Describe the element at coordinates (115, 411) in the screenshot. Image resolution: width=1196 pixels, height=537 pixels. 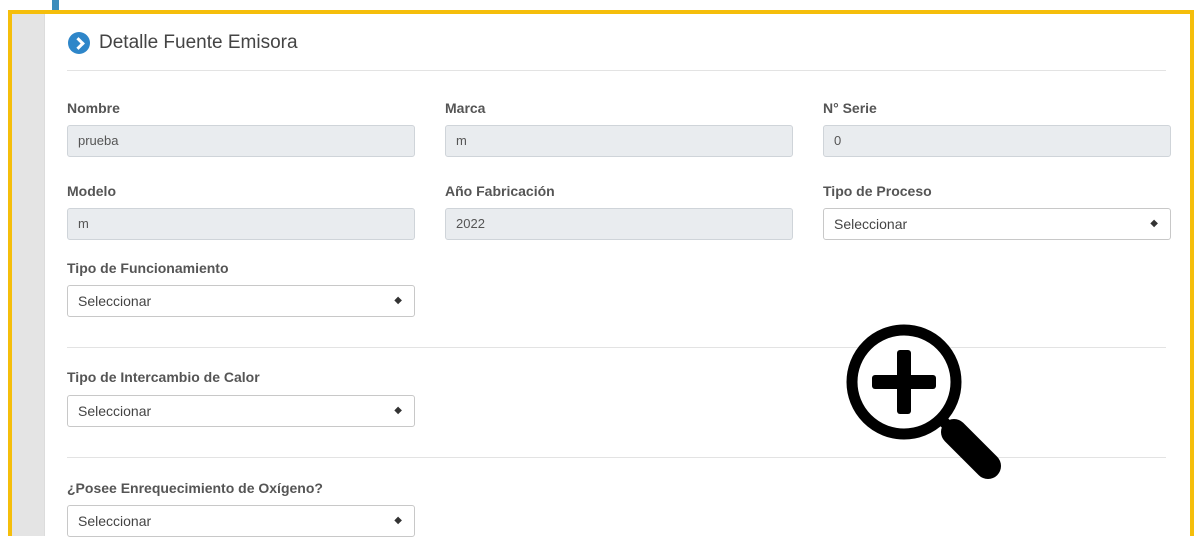
I see `tipo-intercambio-value: Seleccionar` at that location.